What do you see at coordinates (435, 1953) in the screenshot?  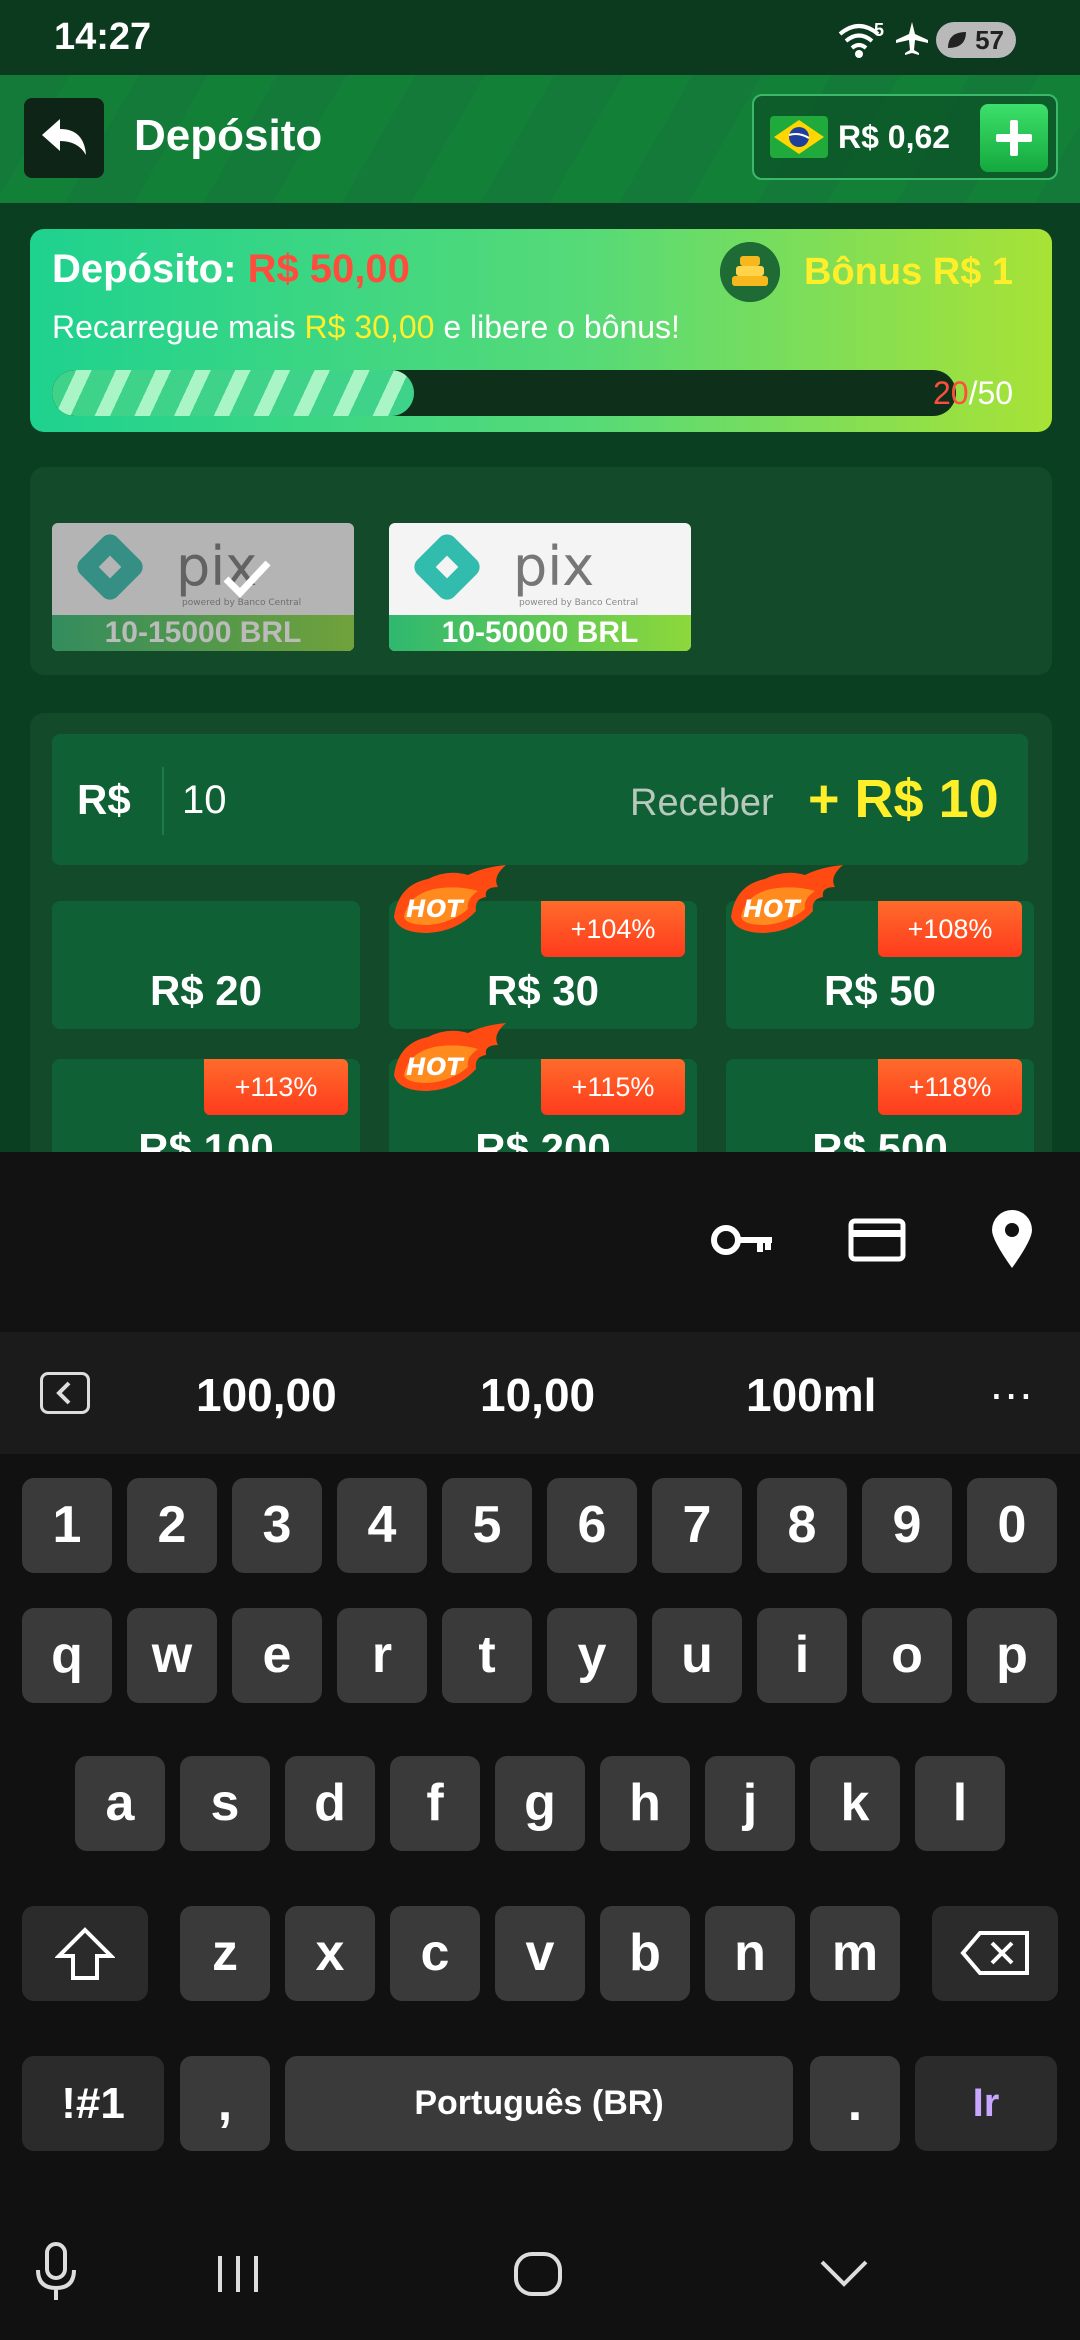 I see `key-c: c` at bounding box center [435, 1953].